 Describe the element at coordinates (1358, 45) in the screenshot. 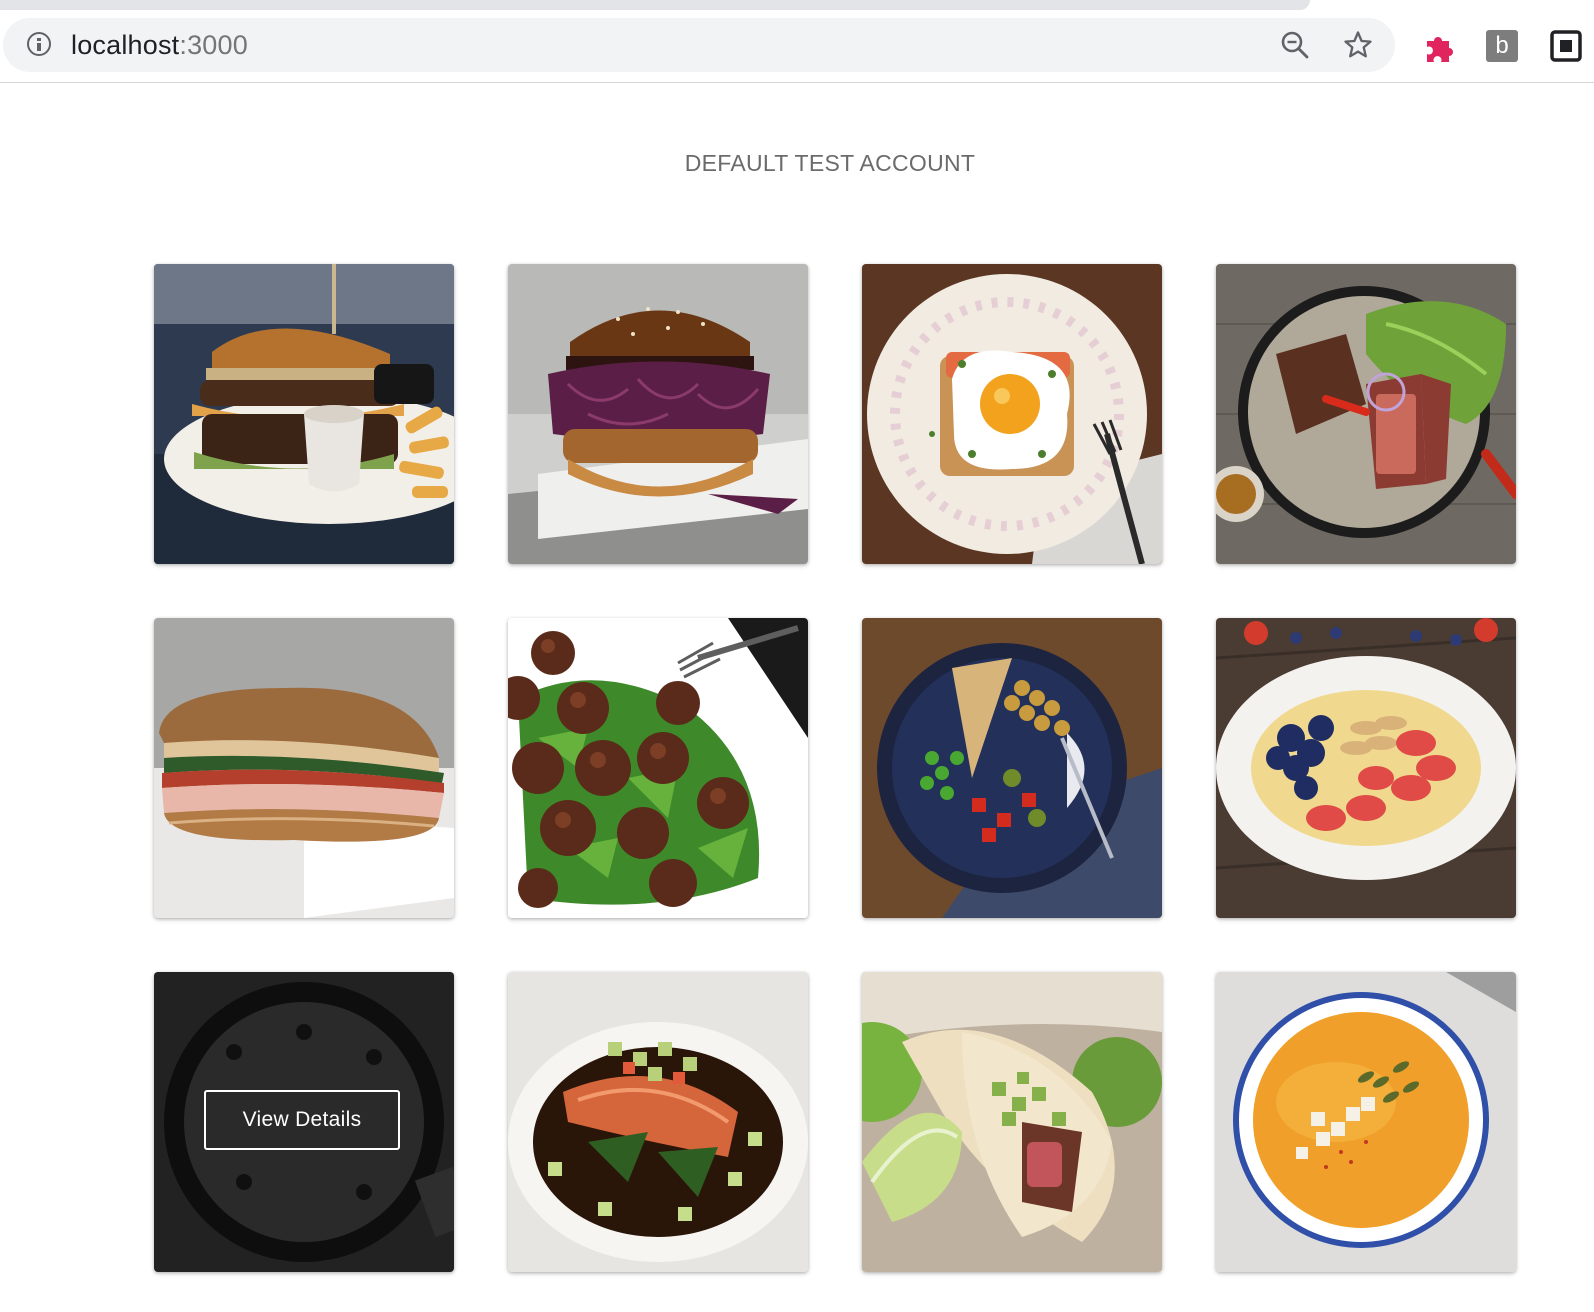

I see `bookmark-star-icon` at that location.